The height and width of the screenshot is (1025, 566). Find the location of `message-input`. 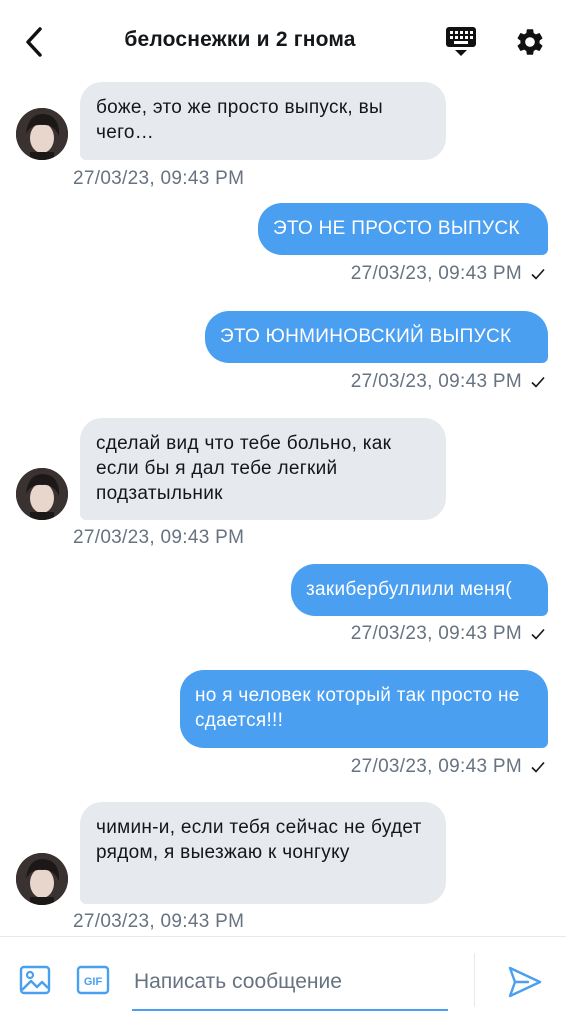

message-input is located at coordinates (290, 983).